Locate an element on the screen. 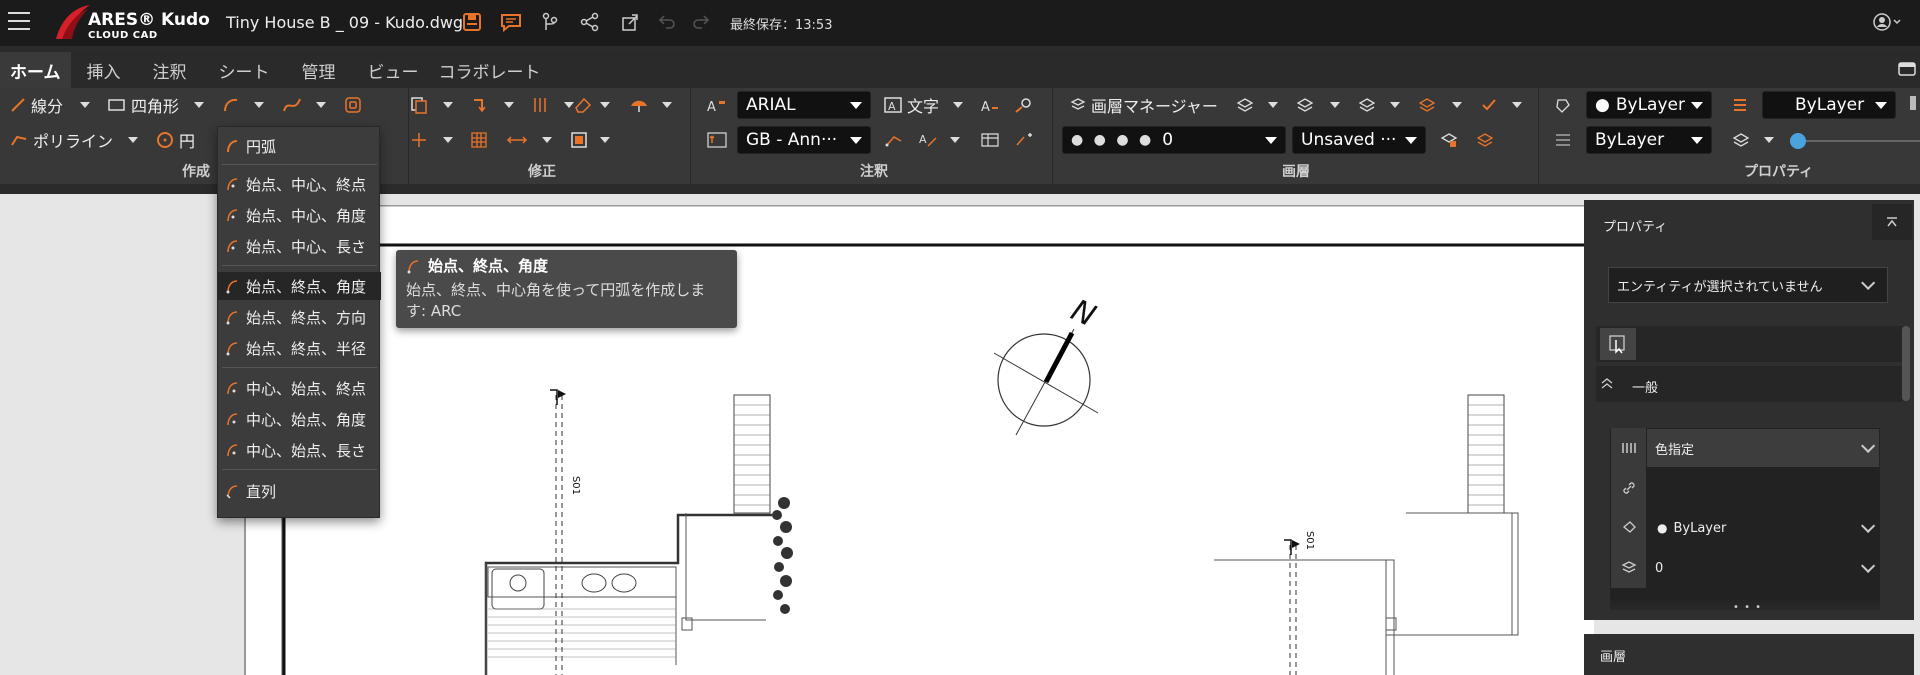  dim-dropdown is located at coordinates (955, 140).